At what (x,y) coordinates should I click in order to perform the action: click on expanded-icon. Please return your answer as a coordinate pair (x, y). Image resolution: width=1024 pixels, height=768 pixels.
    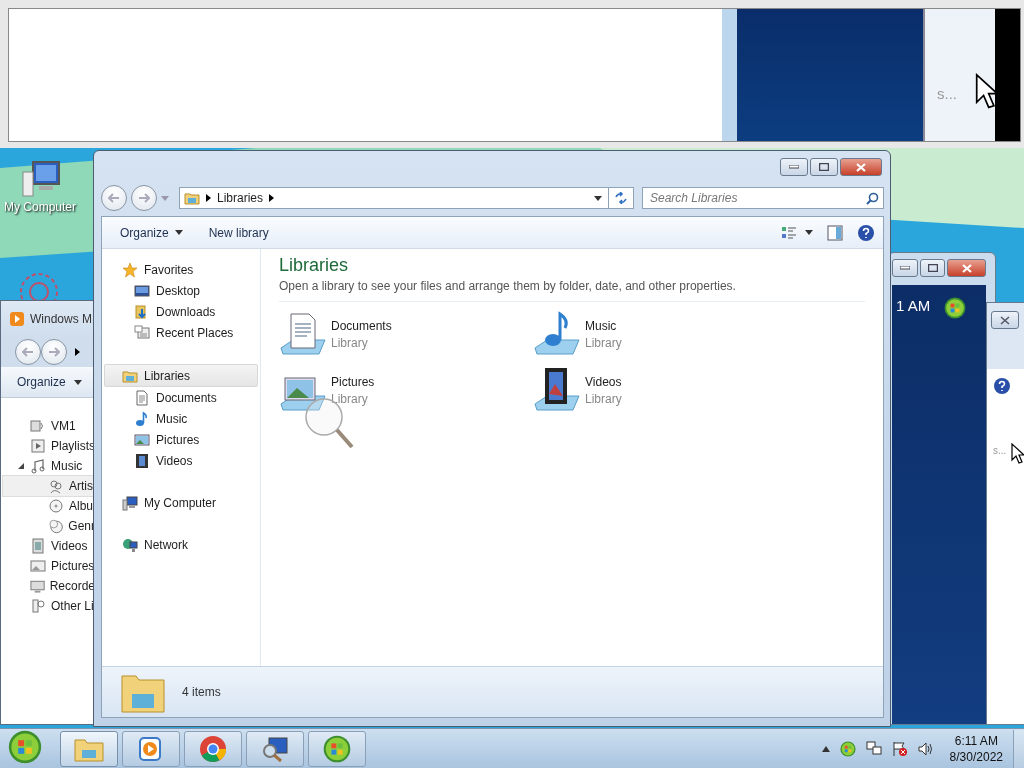
    Looking at the image, I should click on (21, 466).